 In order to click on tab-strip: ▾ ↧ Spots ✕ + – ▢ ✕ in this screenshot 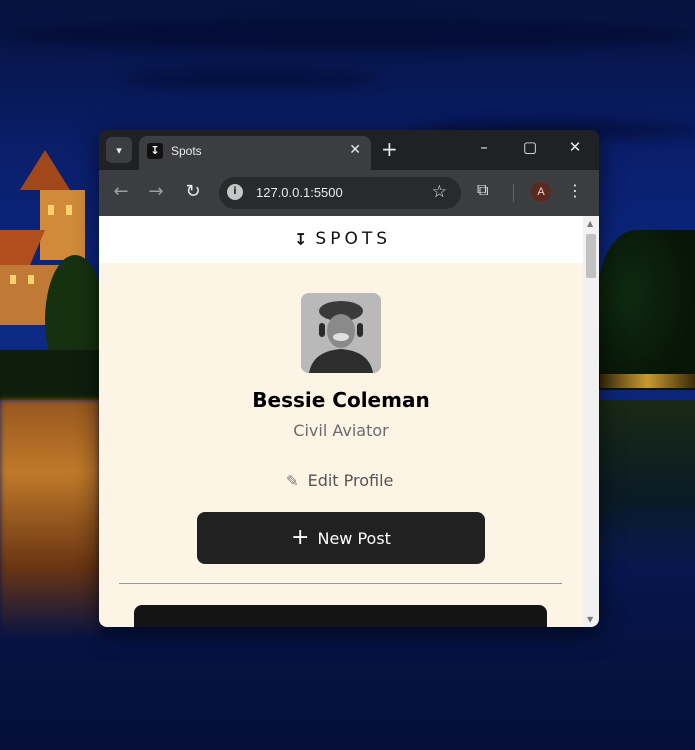, I will do `click(349, 150)`.